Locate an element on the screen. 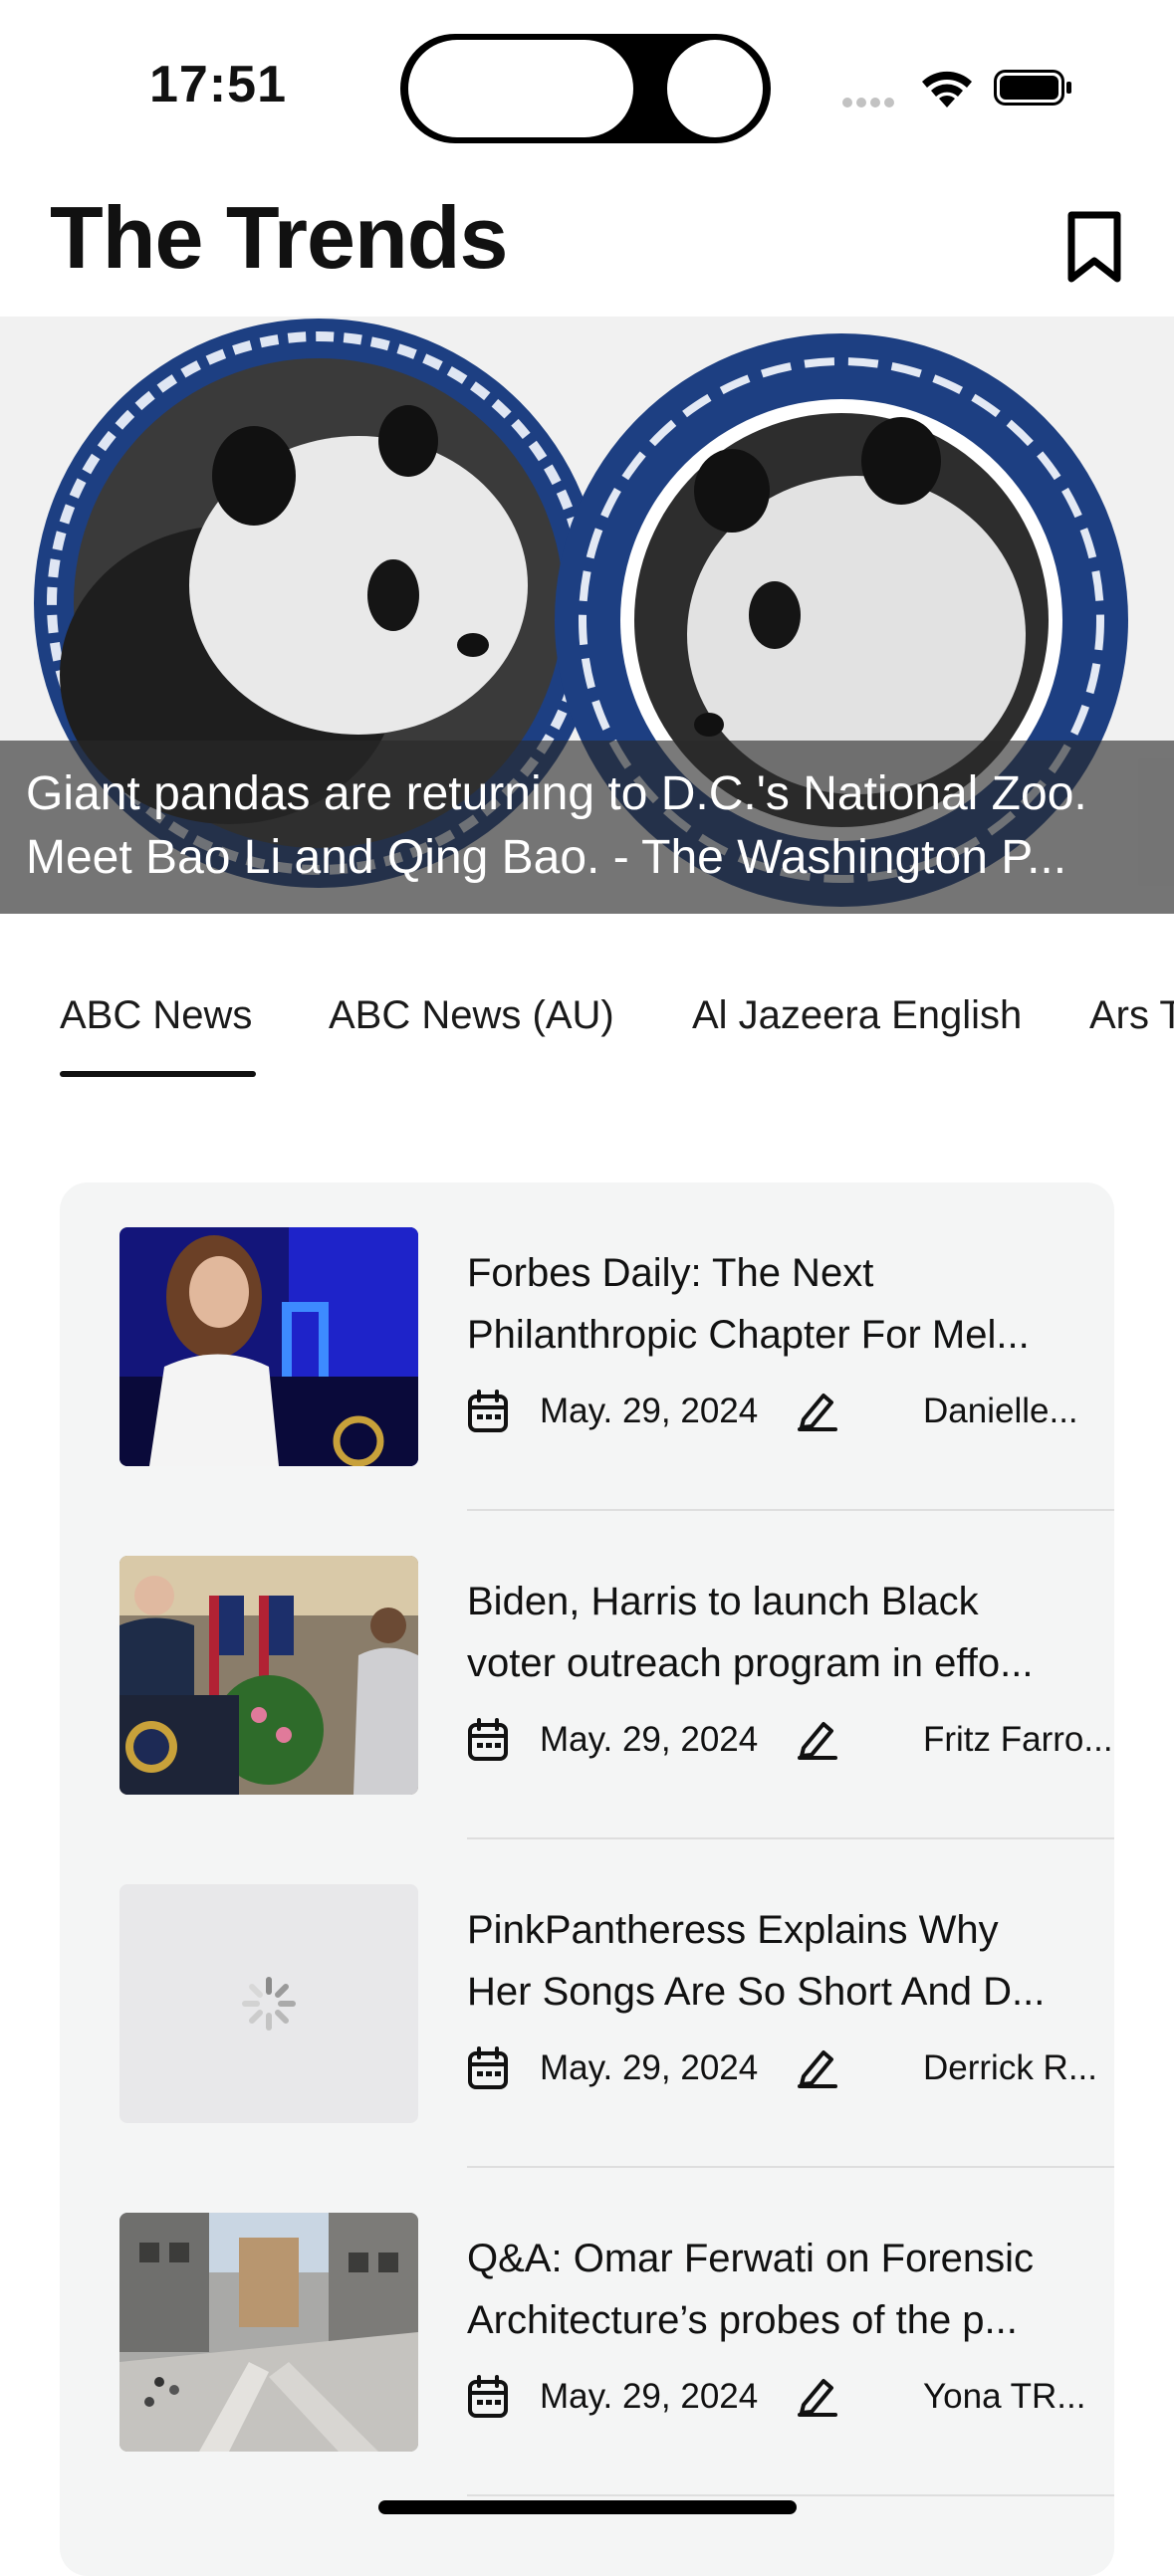  tab-abc-news-au: ABC News (AU) is located at coordinates (471, 1015).